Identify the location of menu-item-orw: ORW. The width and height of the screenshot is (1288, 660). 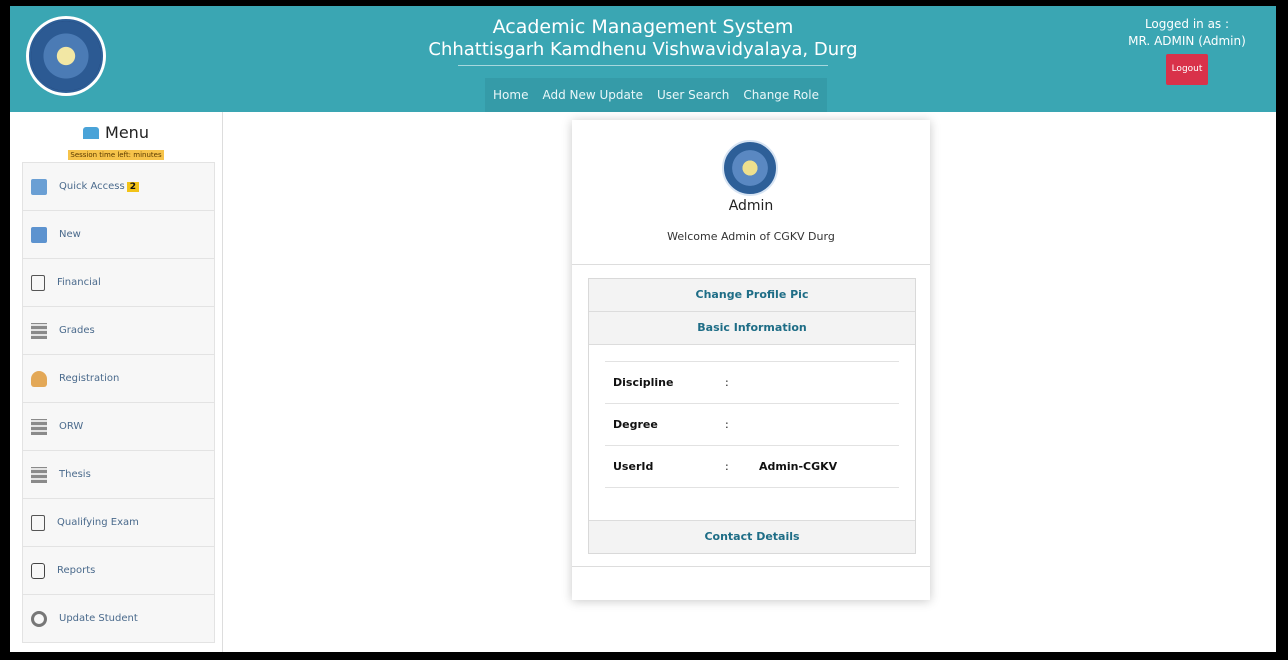
(118, 427).